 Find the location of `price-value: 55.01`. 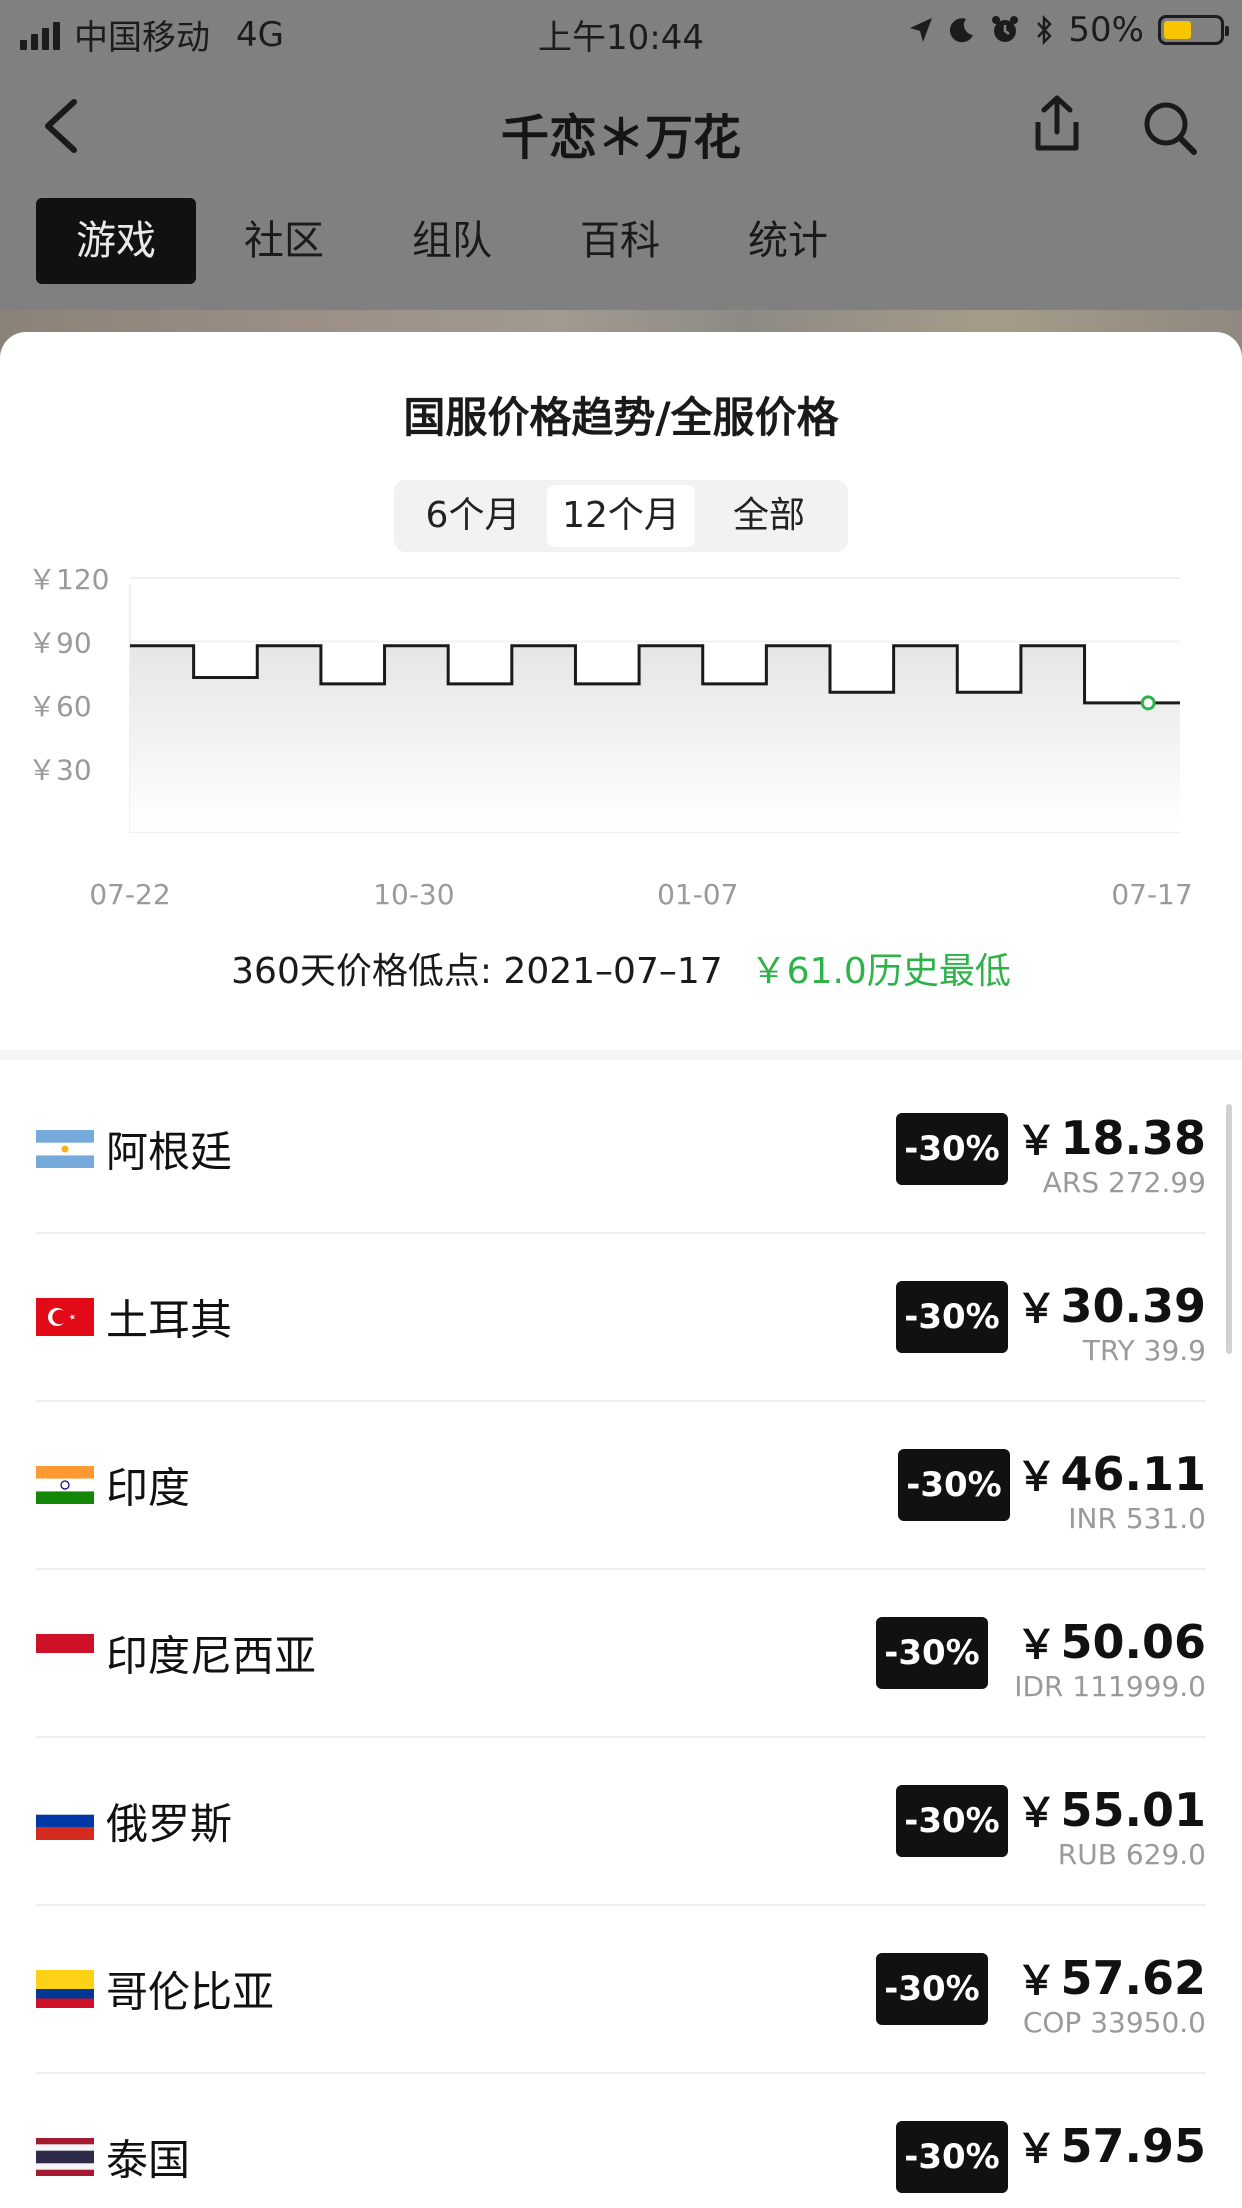

price-value: 55.01 is located at coordinates (1133, 1810).